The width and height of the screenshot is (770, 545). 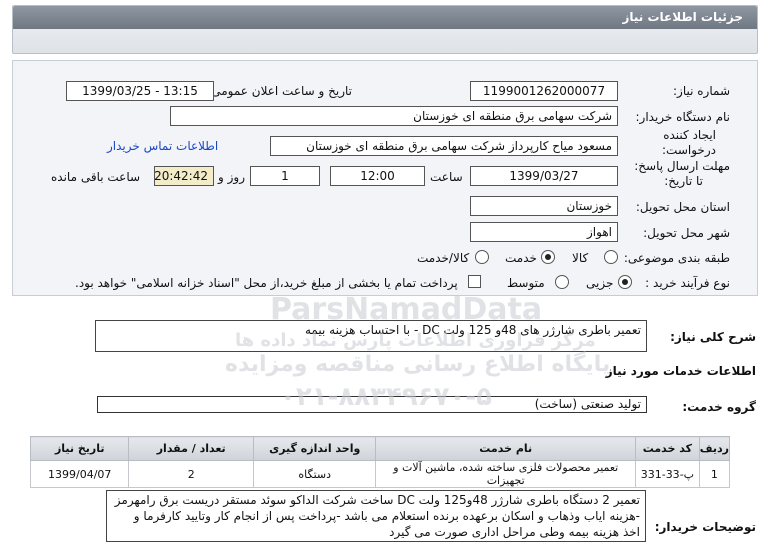 What do you see at coordinates (676, 258) in the screenshot?
I see `category-label: طبقه بندی موضوعی:` at bounding box center [676, 258].